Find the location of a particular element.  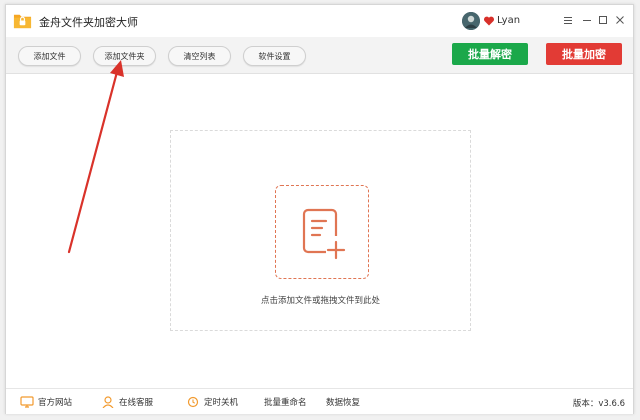

heart-icon is located at coordinates (489, 21).